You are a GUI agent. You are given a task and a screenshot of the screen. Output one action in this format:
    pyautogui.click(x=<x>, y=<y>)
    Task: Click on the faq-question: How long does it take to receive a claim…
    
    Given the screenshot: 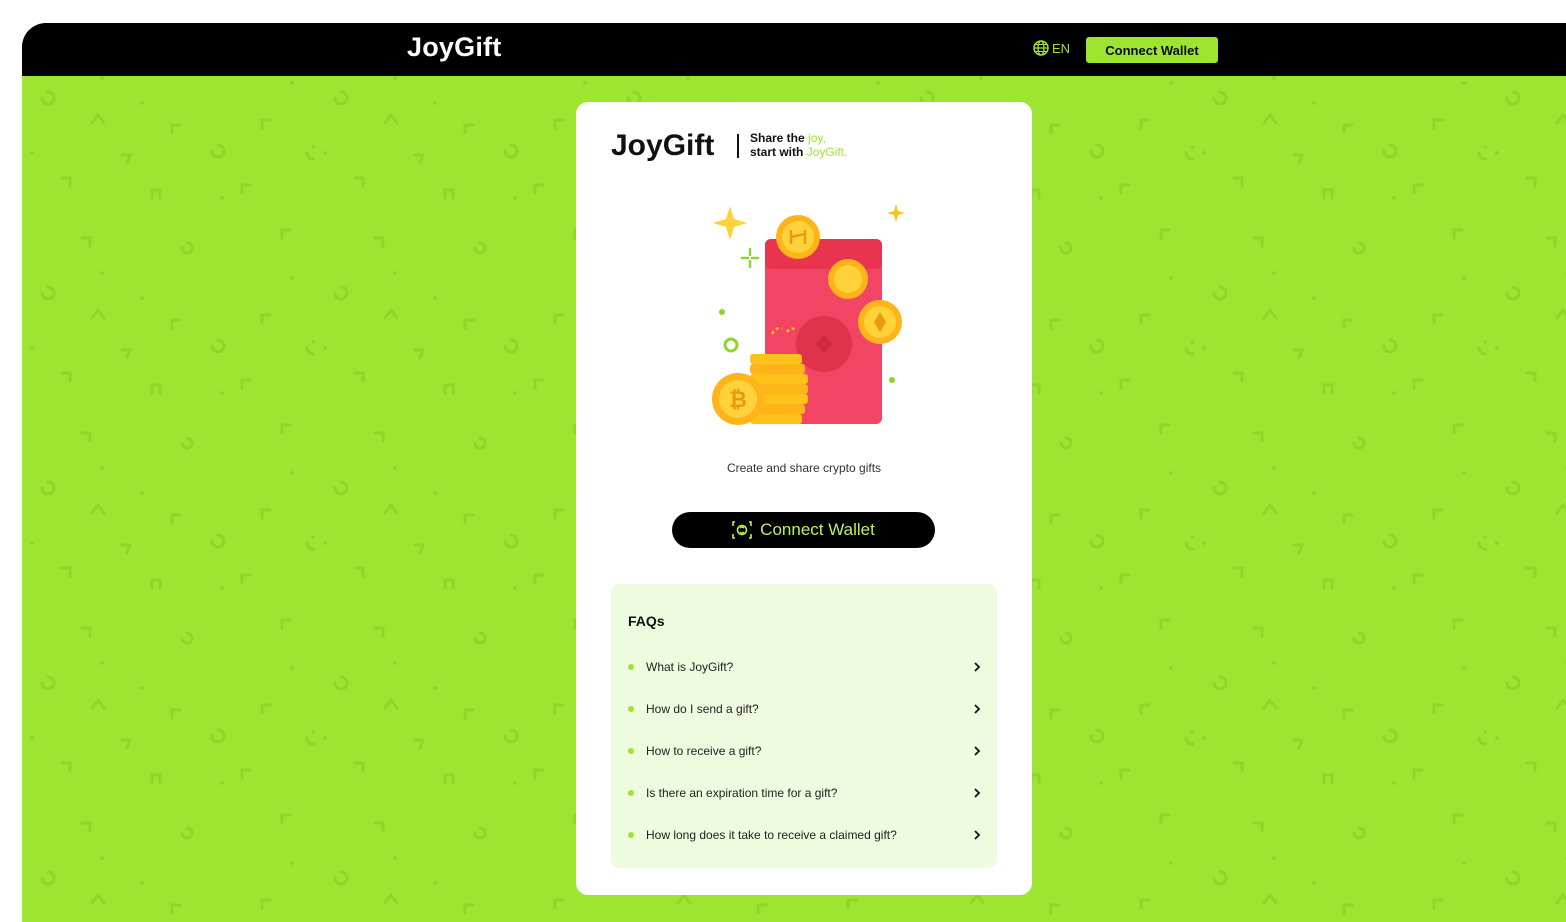 What is the action you would take?
    pyautogui.click(x=771, y=835)
    